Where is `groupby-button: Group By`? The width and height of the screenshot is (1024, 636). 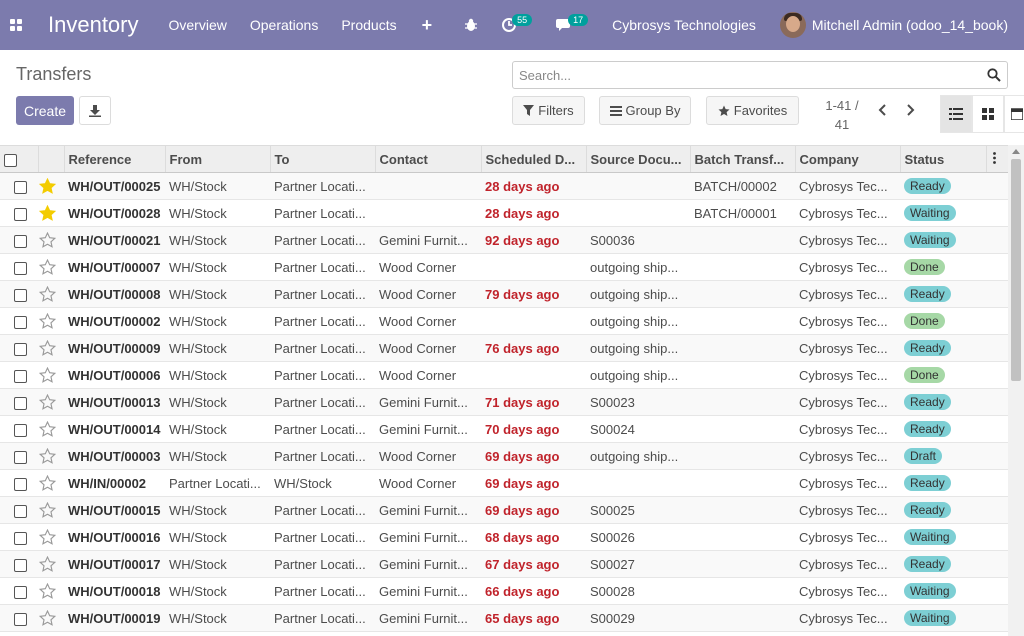 groupby-button: Group By is located at coordinates (645, 110).